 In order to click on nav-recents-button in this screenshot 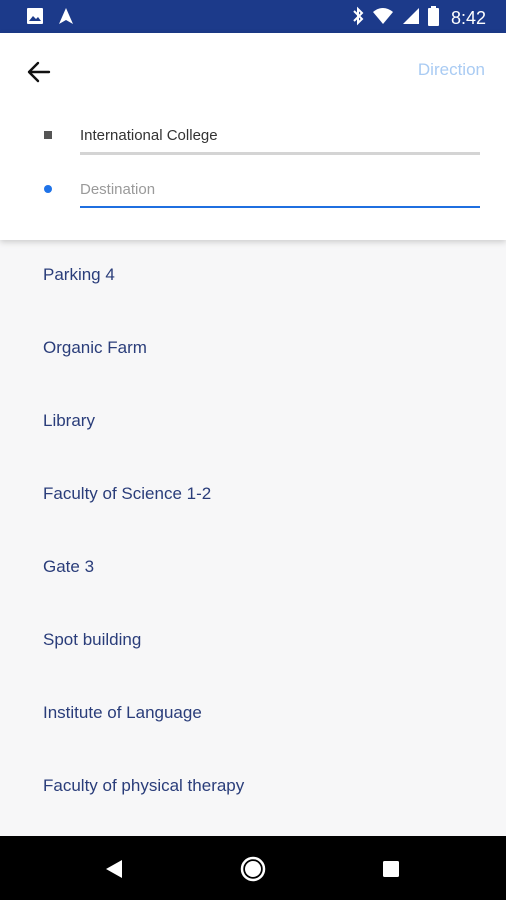, I will do `click(391, 869)`.